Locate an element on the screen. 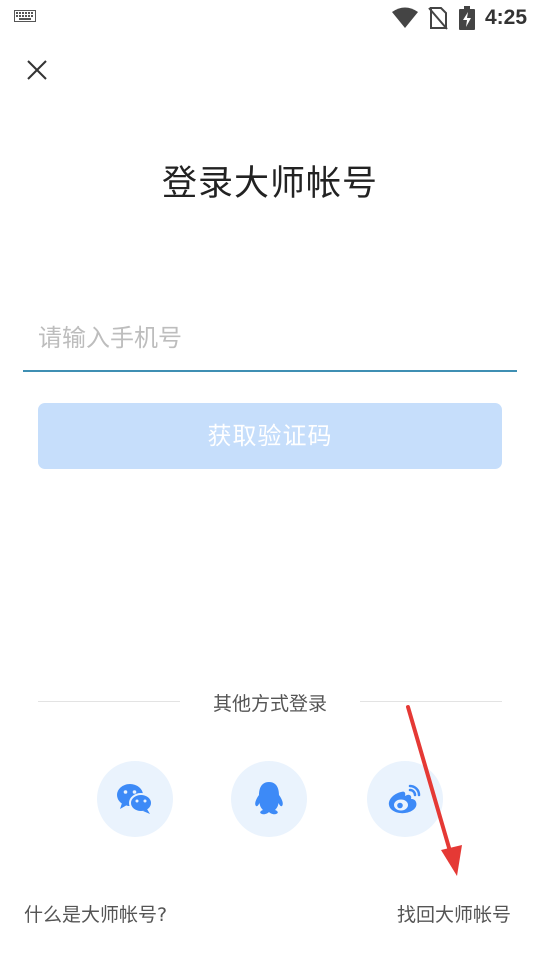 The image size is (540, 960). keyboard-icon is located at coordinates (25, 16).